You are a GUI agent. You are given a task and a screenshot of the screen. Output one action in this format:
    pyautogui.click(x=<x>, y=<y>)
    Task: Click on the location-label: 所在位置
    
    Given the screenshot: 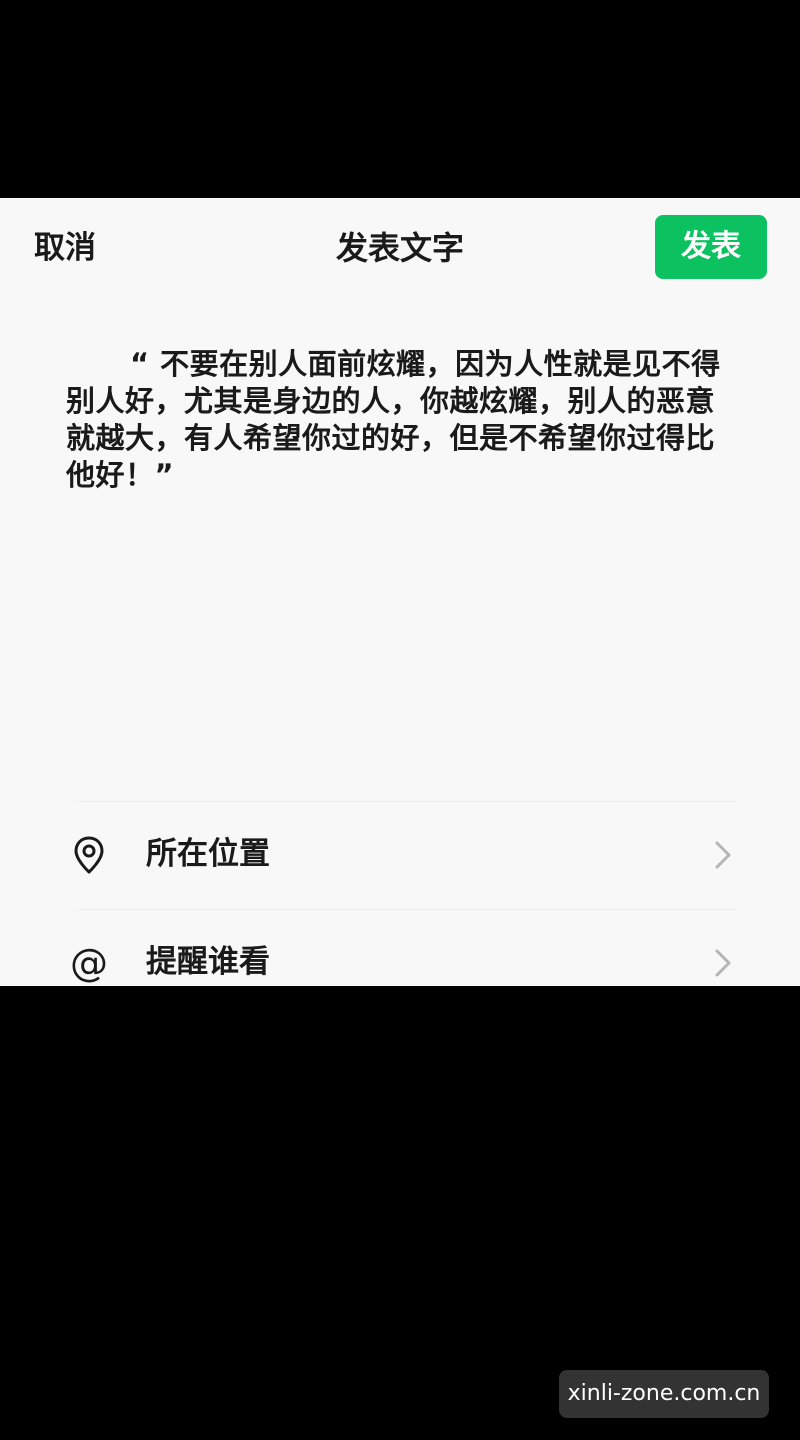 What is the action you would take?
    pyautogui.click(x=208, y=854)
    